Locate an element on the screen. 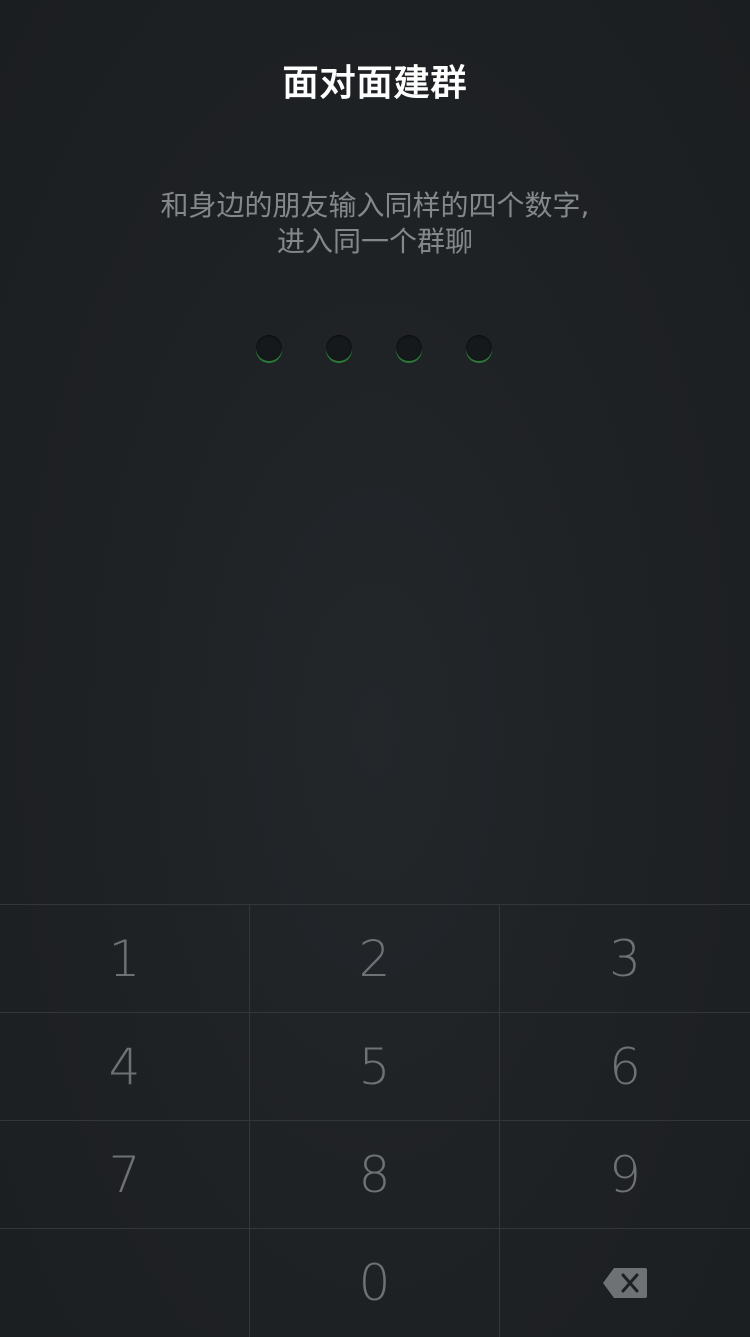 This screenshot has height=1337, width=750. key-empty is located at coordinates (125, 1283).